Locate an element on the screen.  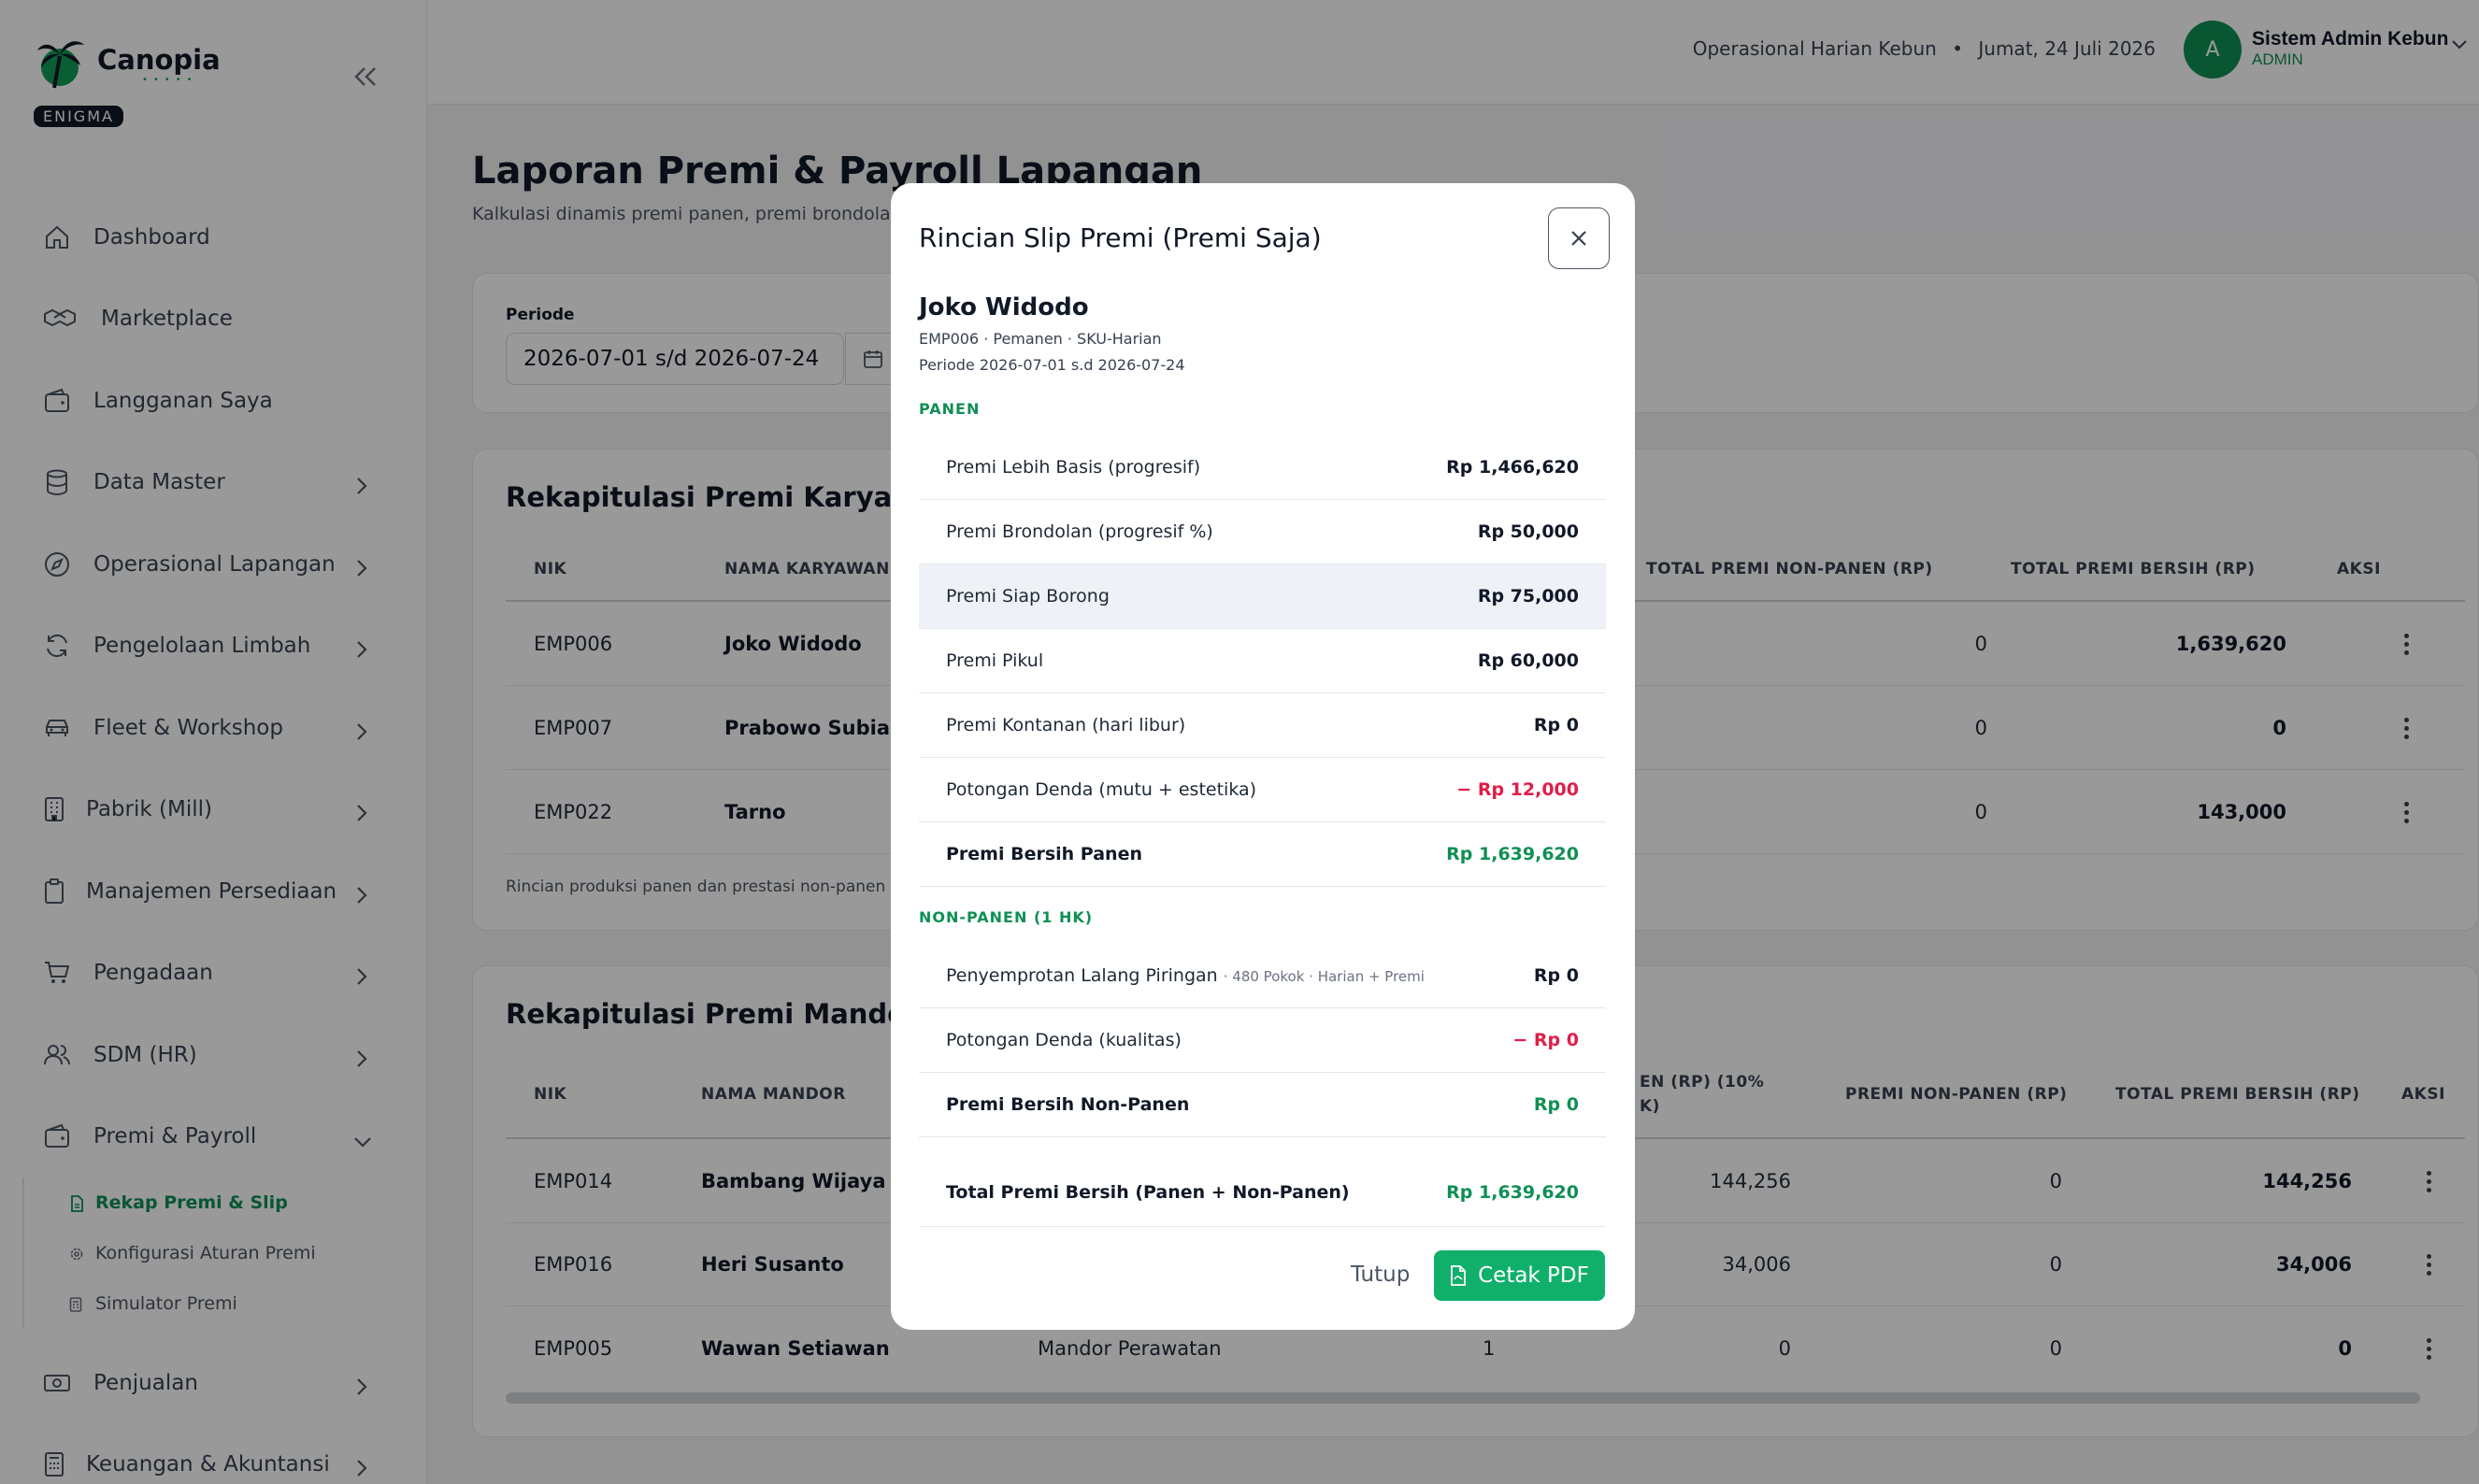
close-button is located at coordinates (1579, 238).